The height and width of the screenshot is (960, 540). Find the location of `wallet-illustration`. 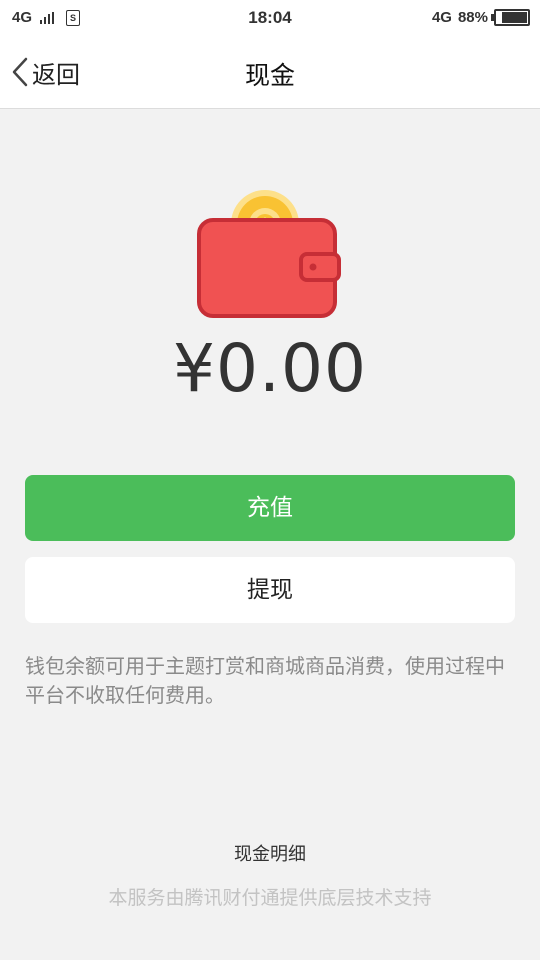

wallet-illustration is located at coordinates (270, 256).